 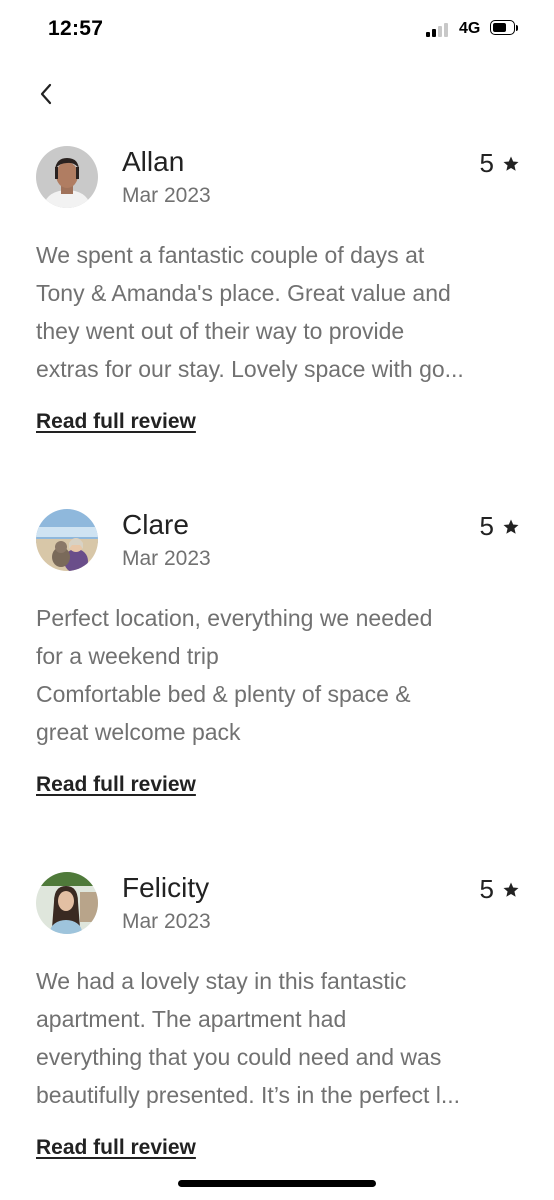 I want to click on status-time: 12:57, so click(x=76, y=28).